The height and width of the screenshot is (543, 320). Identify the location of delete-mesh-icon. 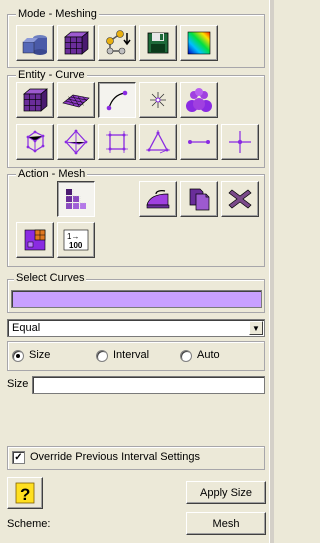
(240, 199).